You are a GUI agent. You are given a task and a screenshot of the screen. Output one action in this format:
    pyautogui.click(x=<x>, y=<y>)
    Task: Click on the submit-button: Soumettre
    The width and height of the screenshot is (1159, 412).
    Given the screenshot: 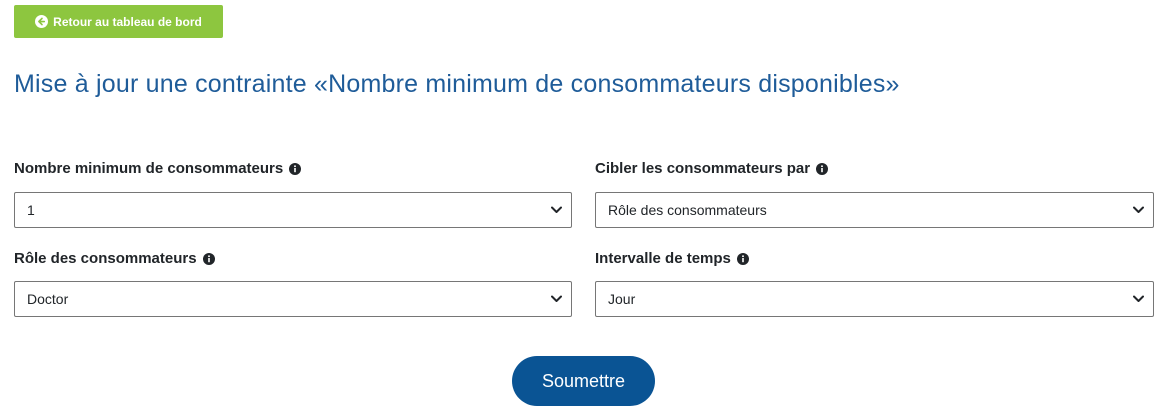 What is the action you would take?
    pyautogui.click(x=583, y=381)
    